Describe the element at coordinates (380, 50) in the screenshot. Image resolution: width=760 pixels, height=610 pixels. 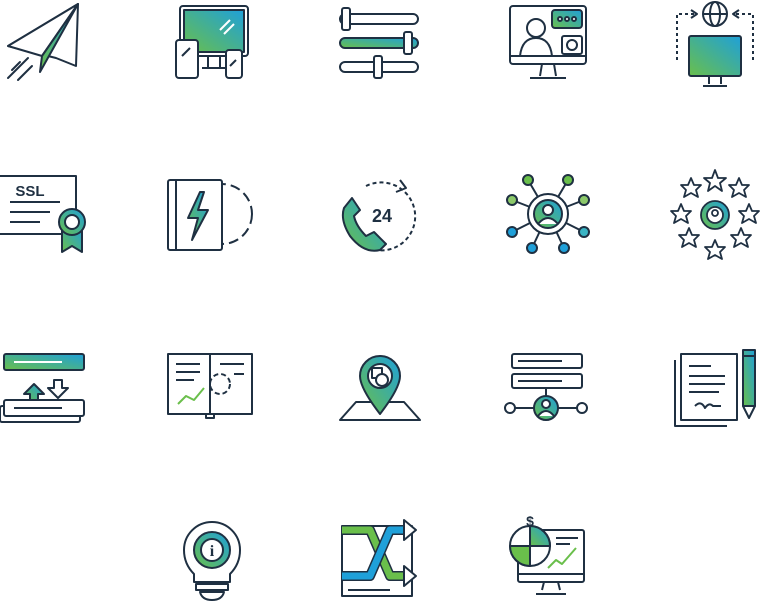
I see `sliders-icon` at that location.